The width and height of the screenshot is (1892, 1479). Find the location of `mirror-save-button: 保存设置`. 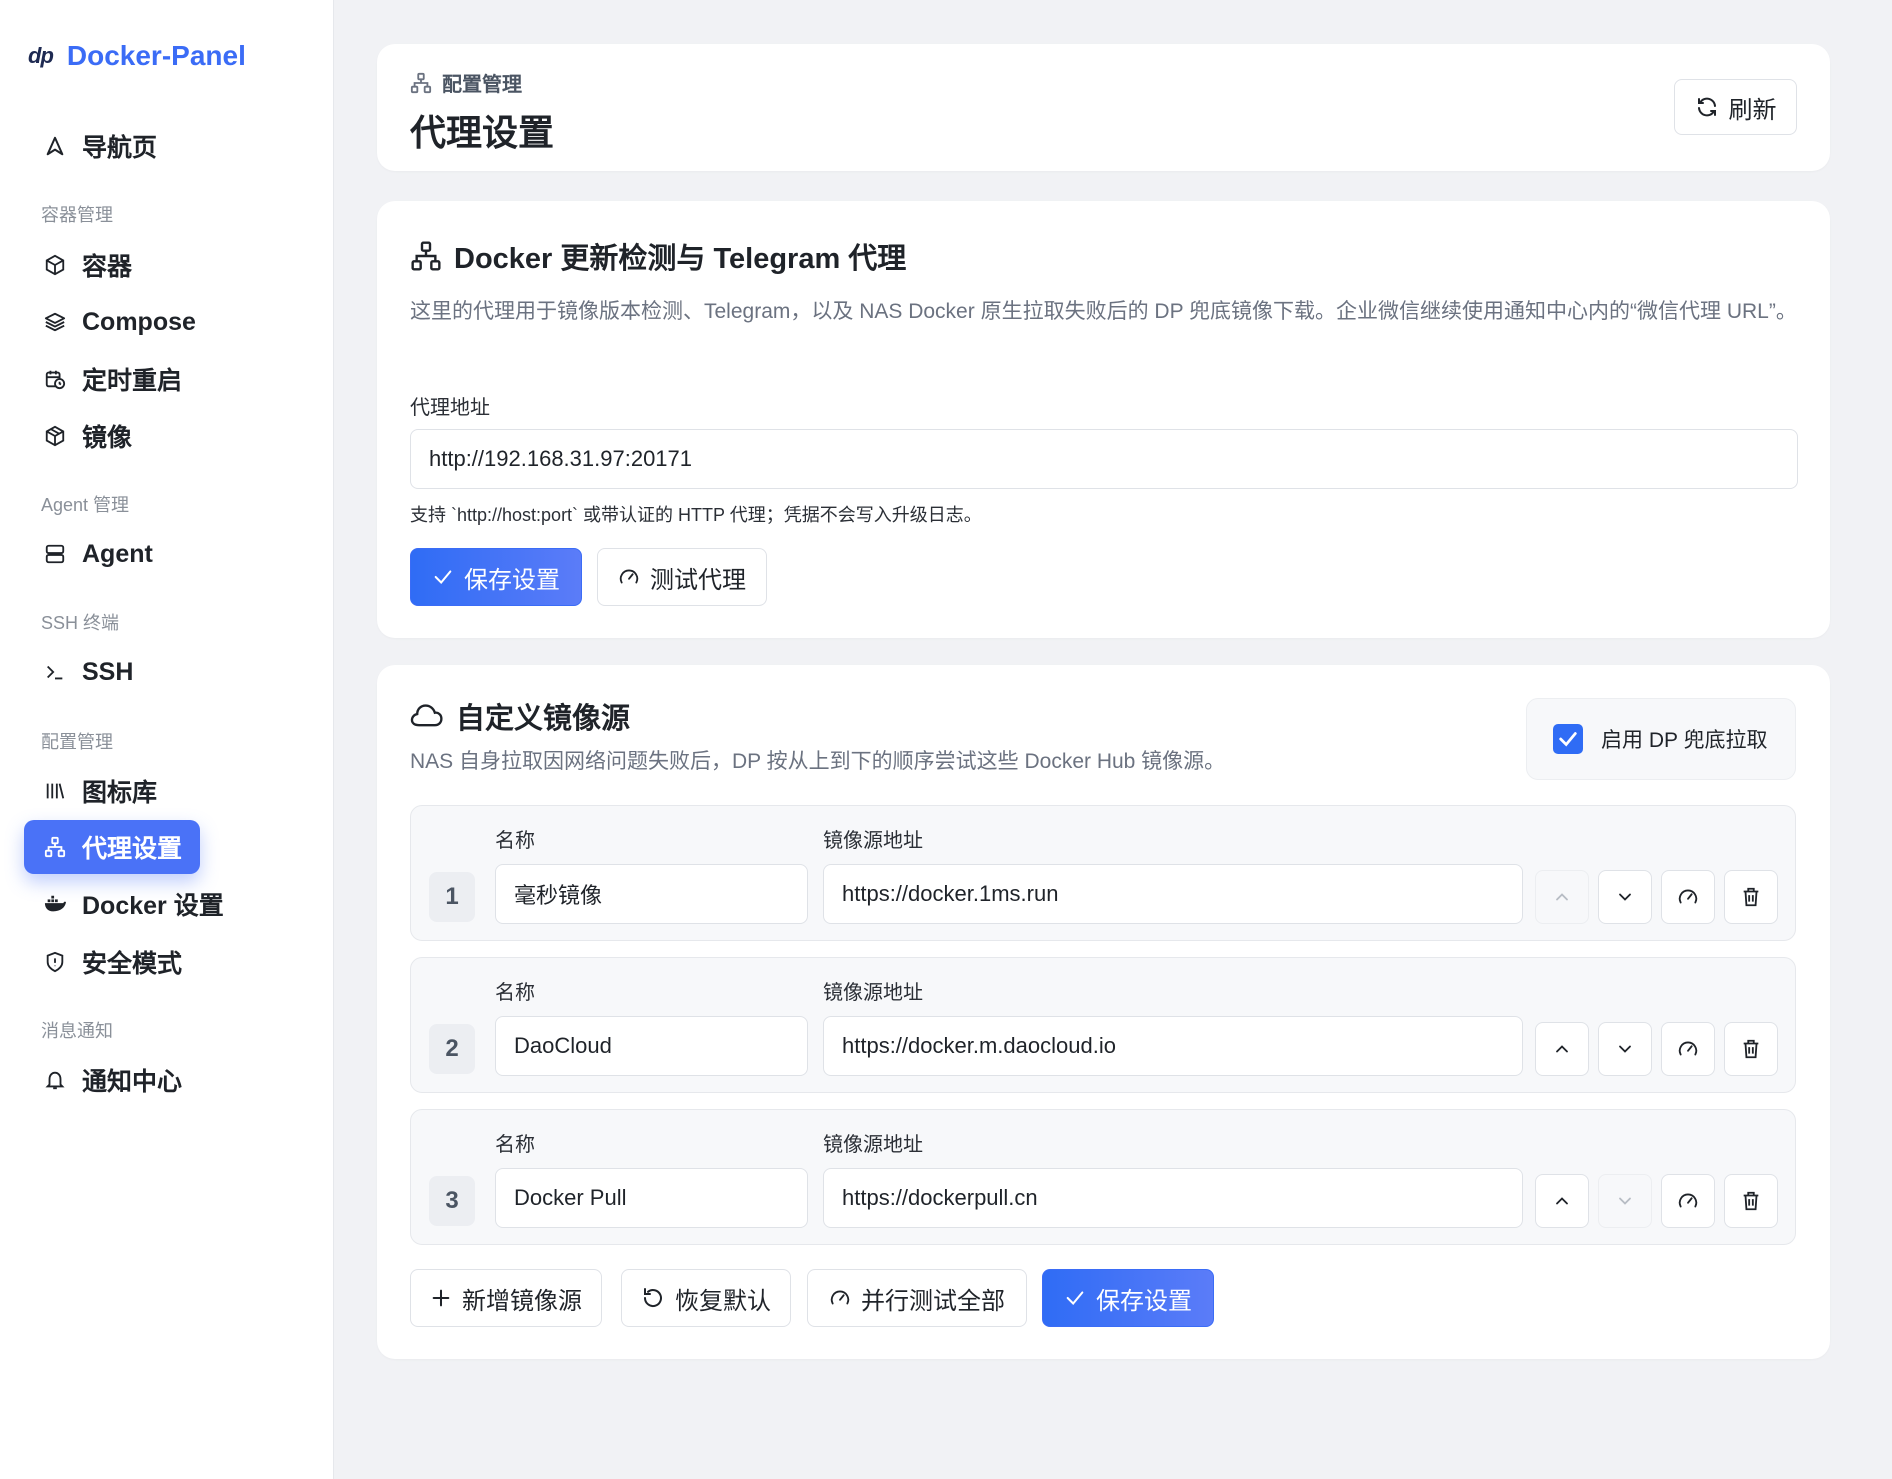

mirror-save-button: 保存设置 is located at coordinates (1128, 1298).